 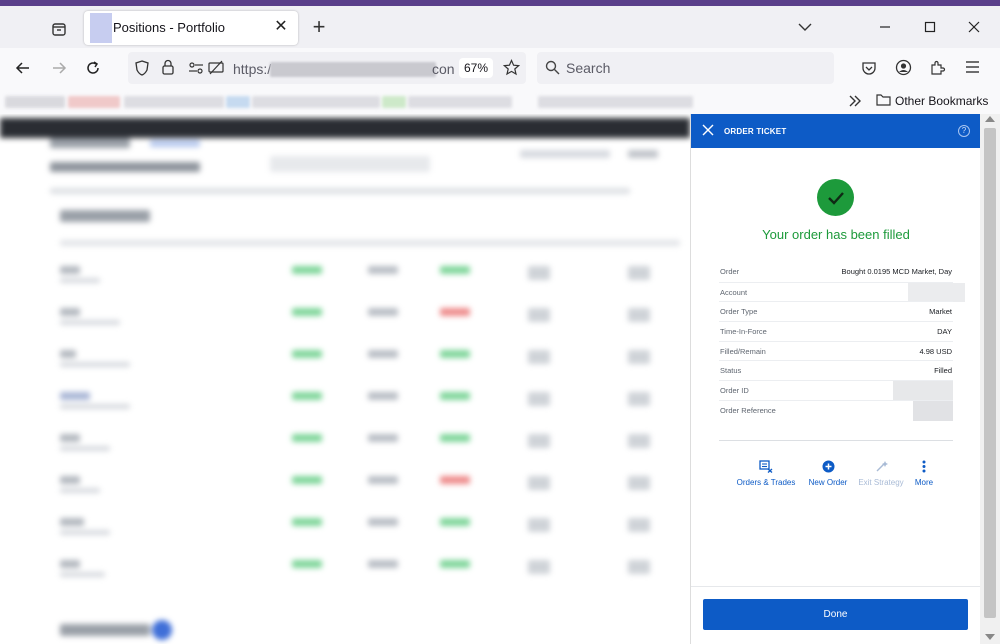 What do you see at coordinates (990, 373) in the screenshot?
I see `scroll-thumb` at bounding box center [990, 373].